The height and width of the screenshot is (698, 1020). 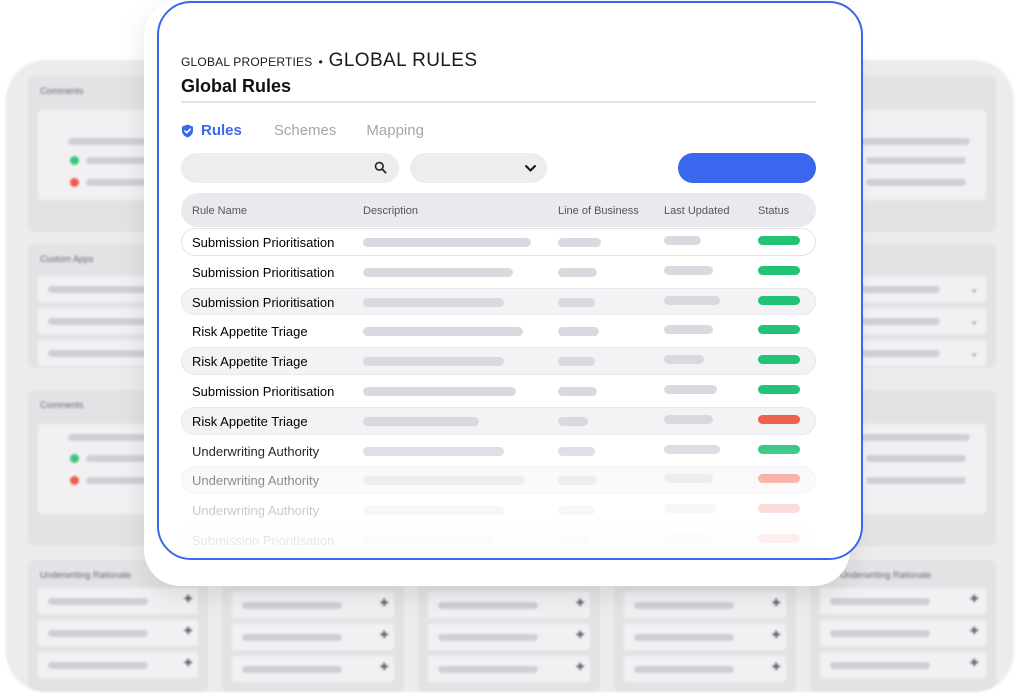 I want to click on tab-mapping: Mapping, so click(x=395, y=130).